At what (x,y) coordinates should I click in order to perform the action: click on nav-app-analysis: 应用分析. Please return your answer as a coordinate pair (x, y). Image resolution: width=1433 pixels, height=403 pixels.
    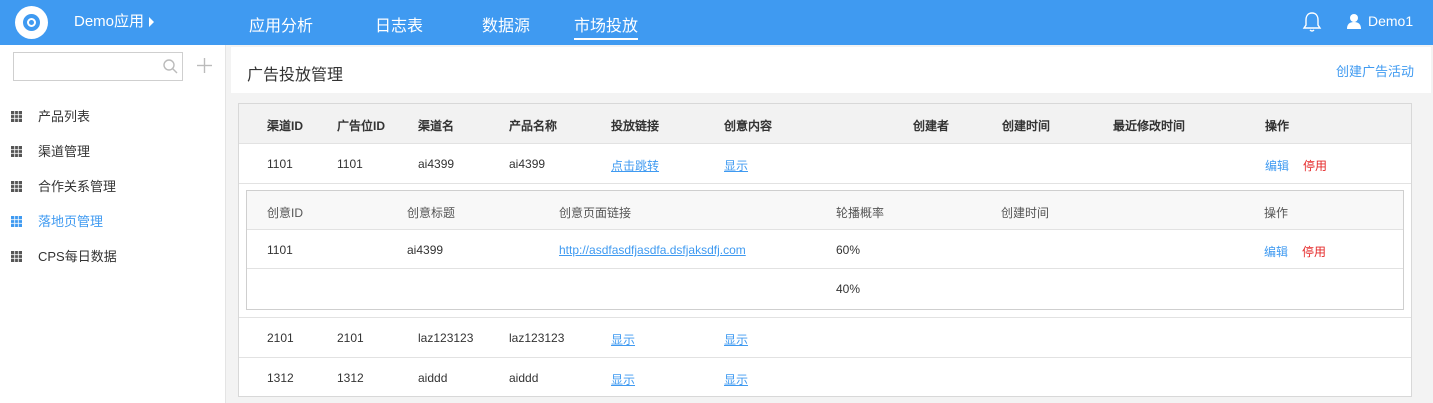
    Looking at the image, I should click on (281, 24).